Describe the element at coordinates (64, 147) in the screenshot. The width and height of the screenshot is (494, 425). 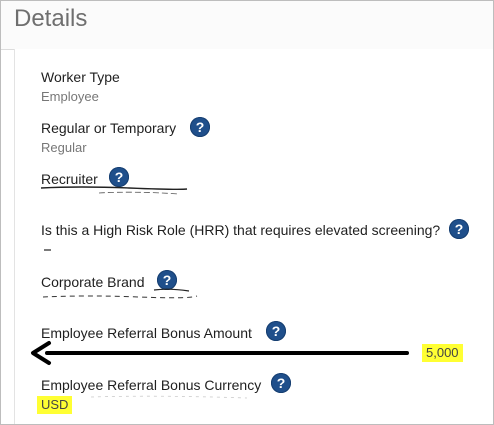
I see `regular-or-temporary-value: Regular` at that location.